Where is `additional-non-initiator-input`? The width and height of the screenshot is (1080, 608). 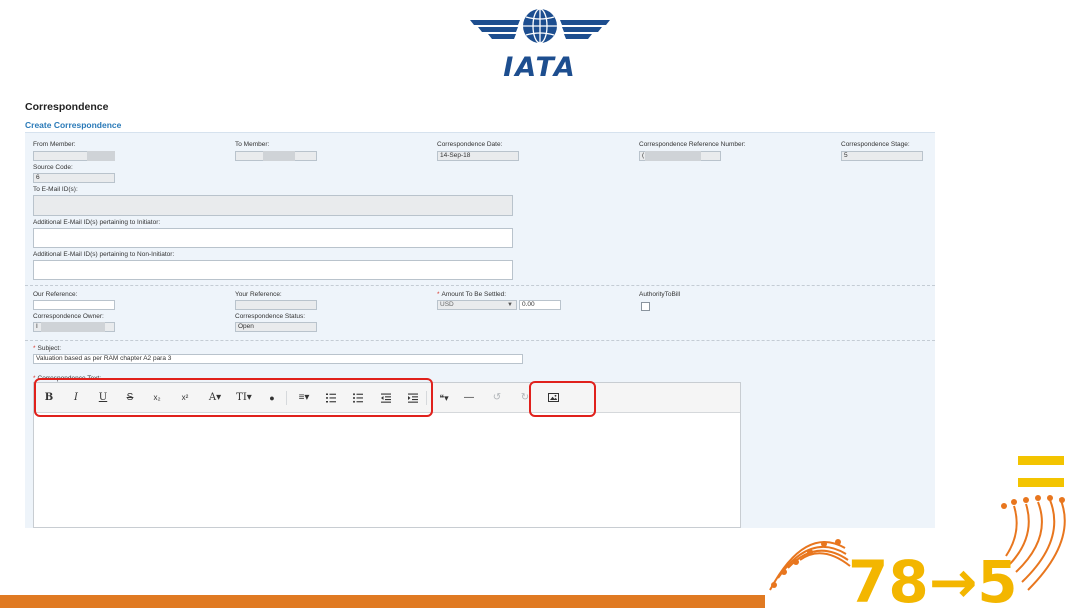 additional-non-initiator-input is located at coordinates (273, 270).